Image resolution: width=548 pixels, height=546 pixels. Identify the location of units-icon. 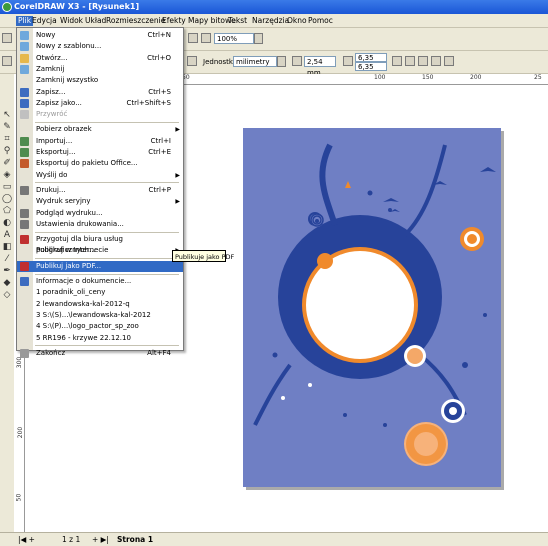
(397, 61).